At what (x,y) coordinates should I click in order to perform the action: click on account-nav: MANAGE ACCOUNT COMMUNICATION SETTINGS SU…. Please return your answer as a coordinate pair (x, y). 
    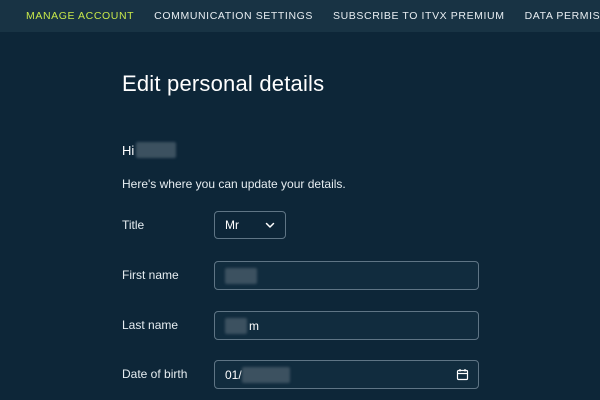
    Looking at the image, I should click on (300, 16).